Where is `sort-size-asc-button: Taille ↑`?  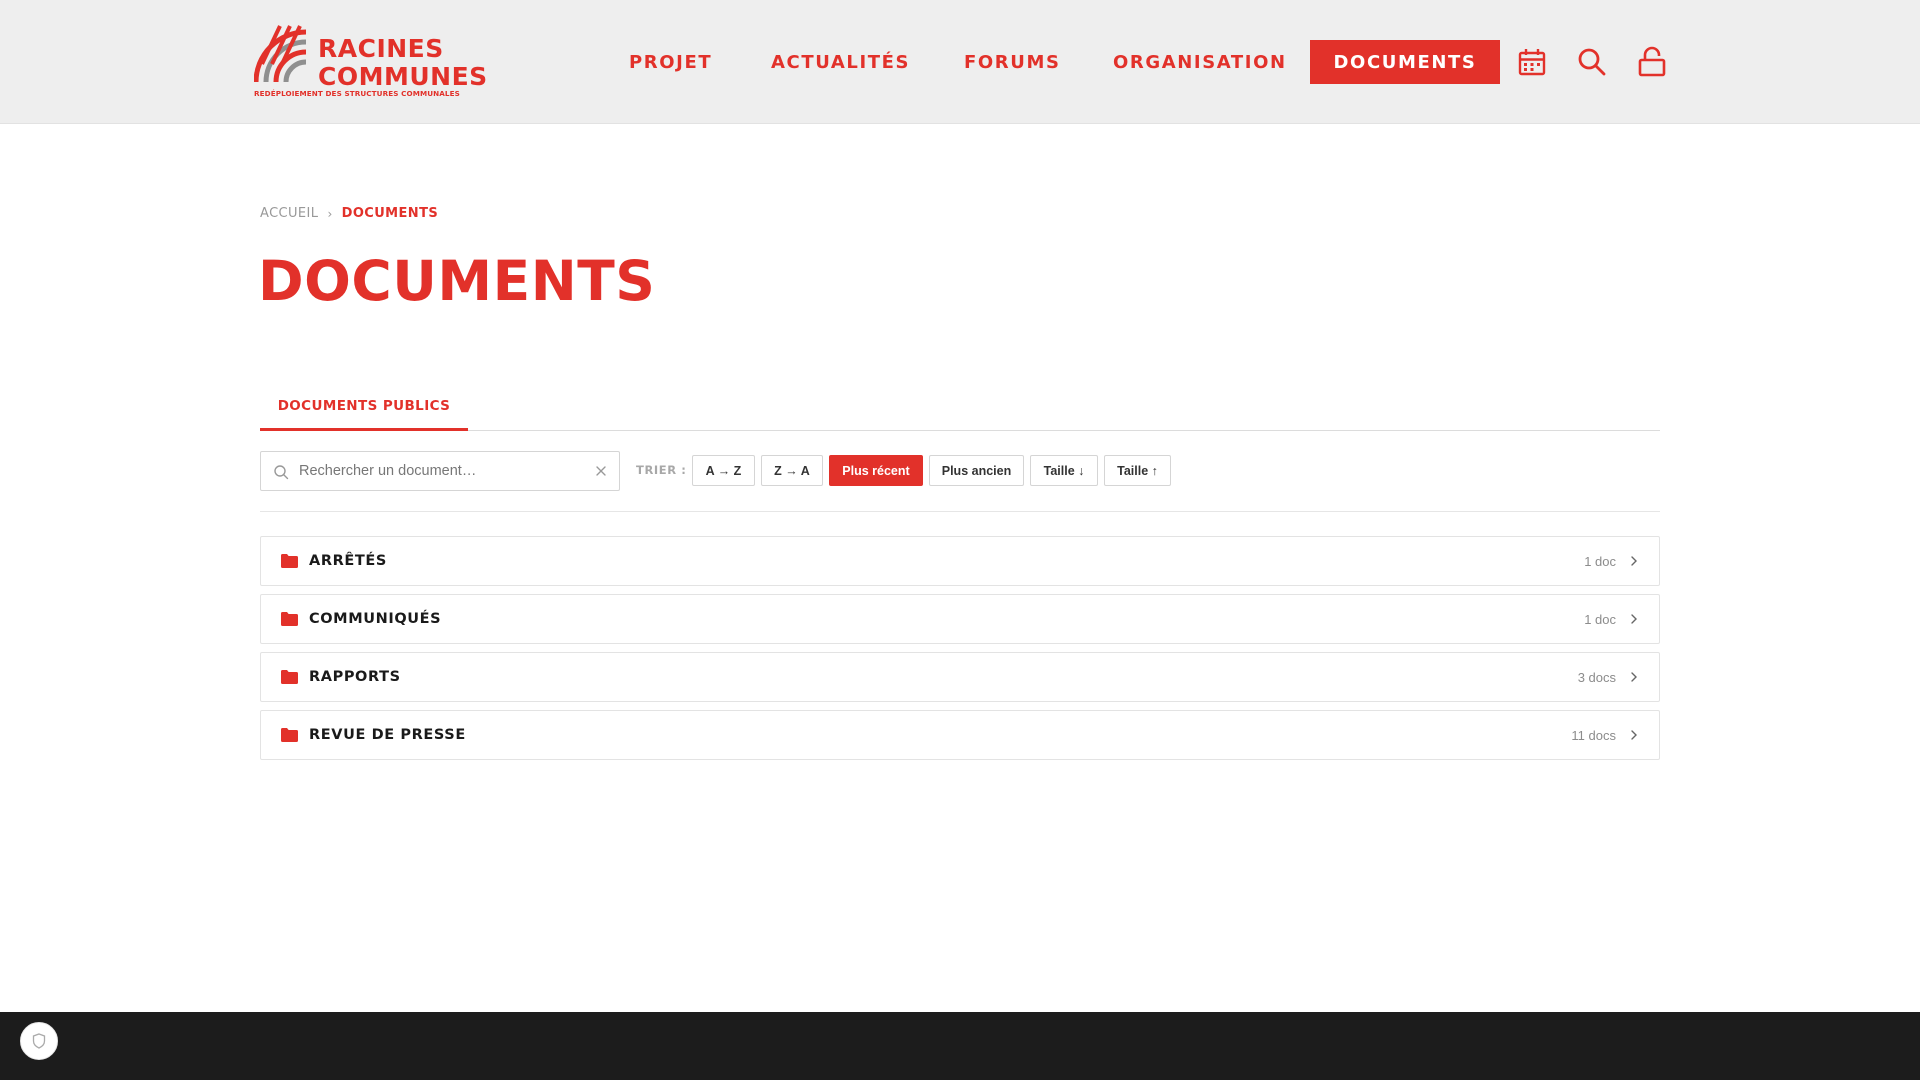
sort-size-asc-button: Taille ↑ is located at coordinates (1137, 470).